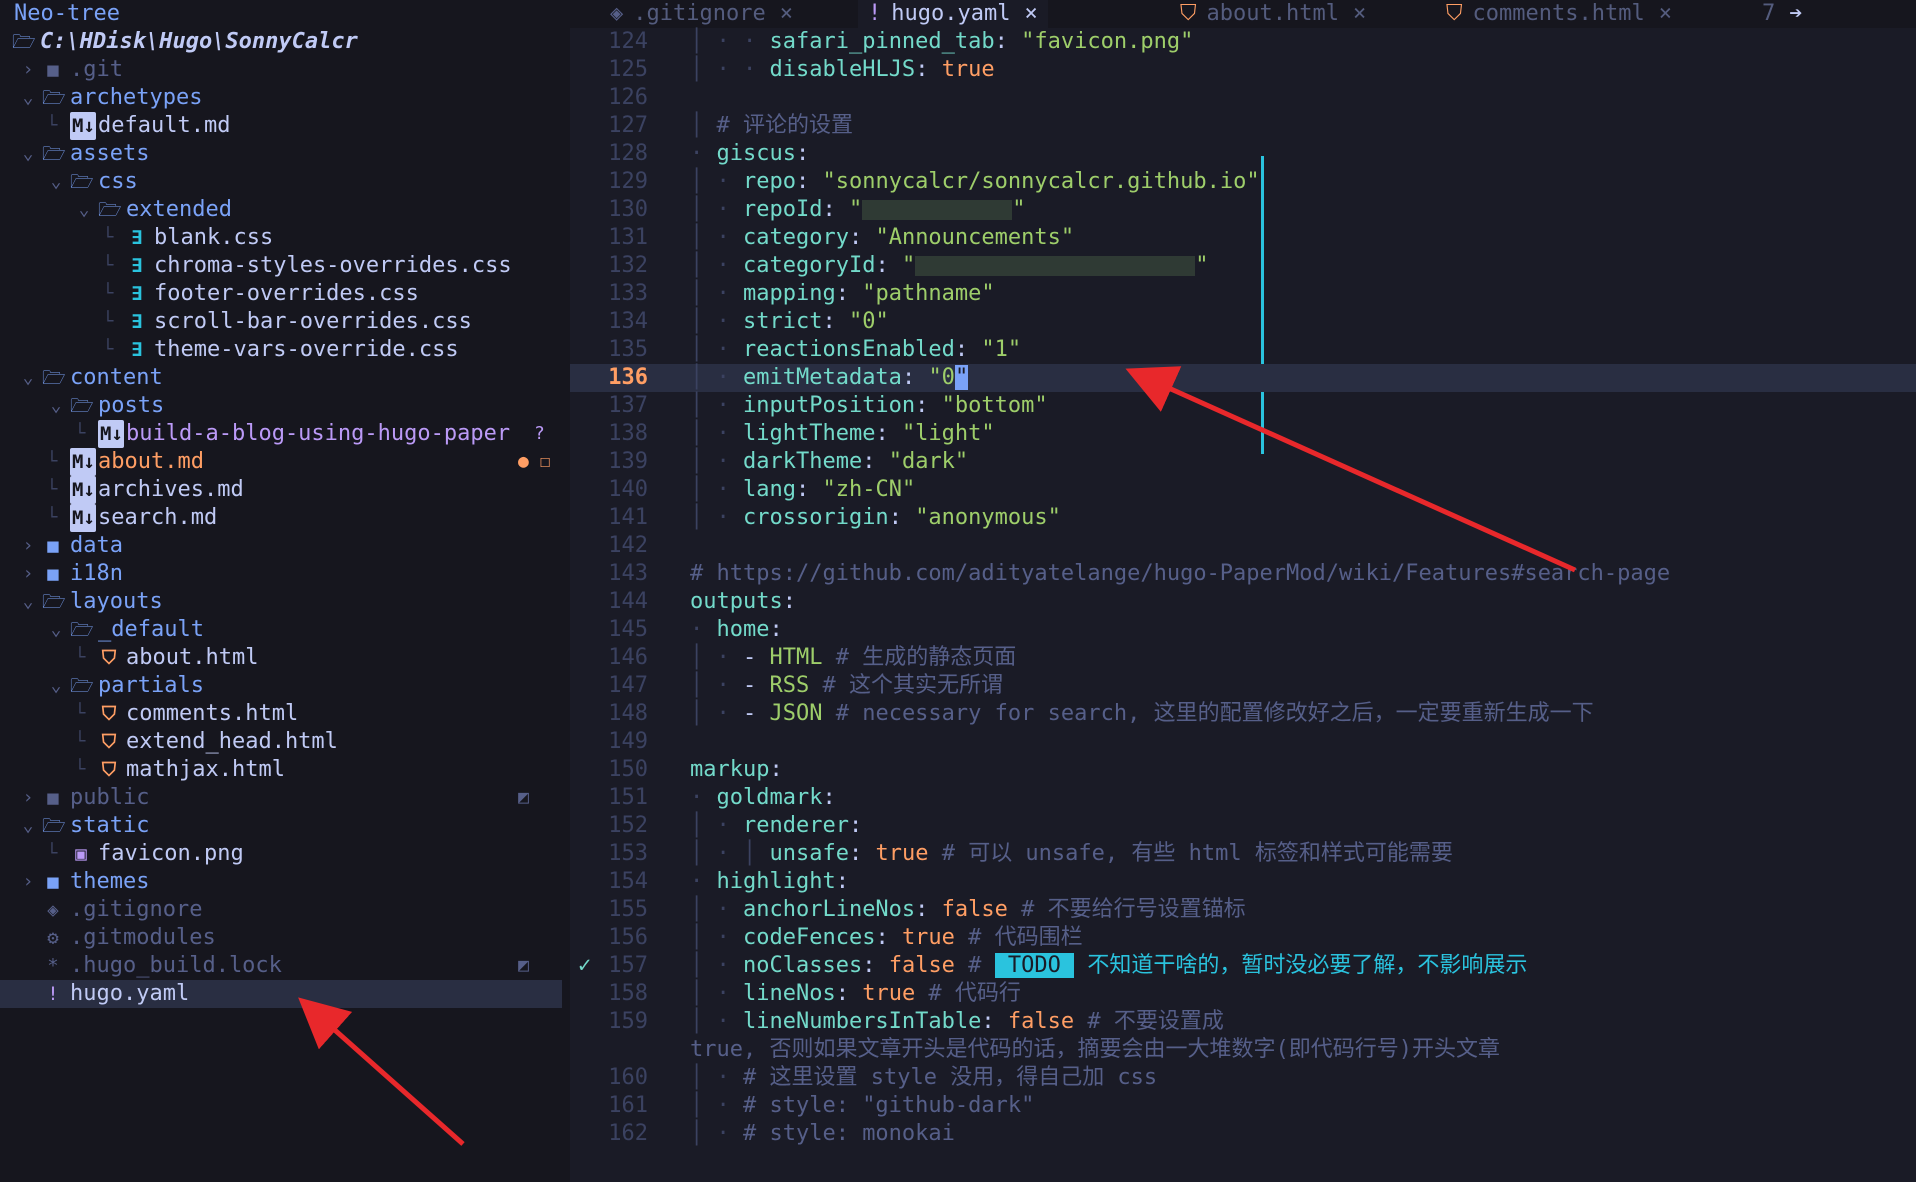 This screenshot has width=1916, height=1182. Describe the element at coordinates (281, 574) in the screenshot. I see `tree-item: › ■ i18n` at that location.